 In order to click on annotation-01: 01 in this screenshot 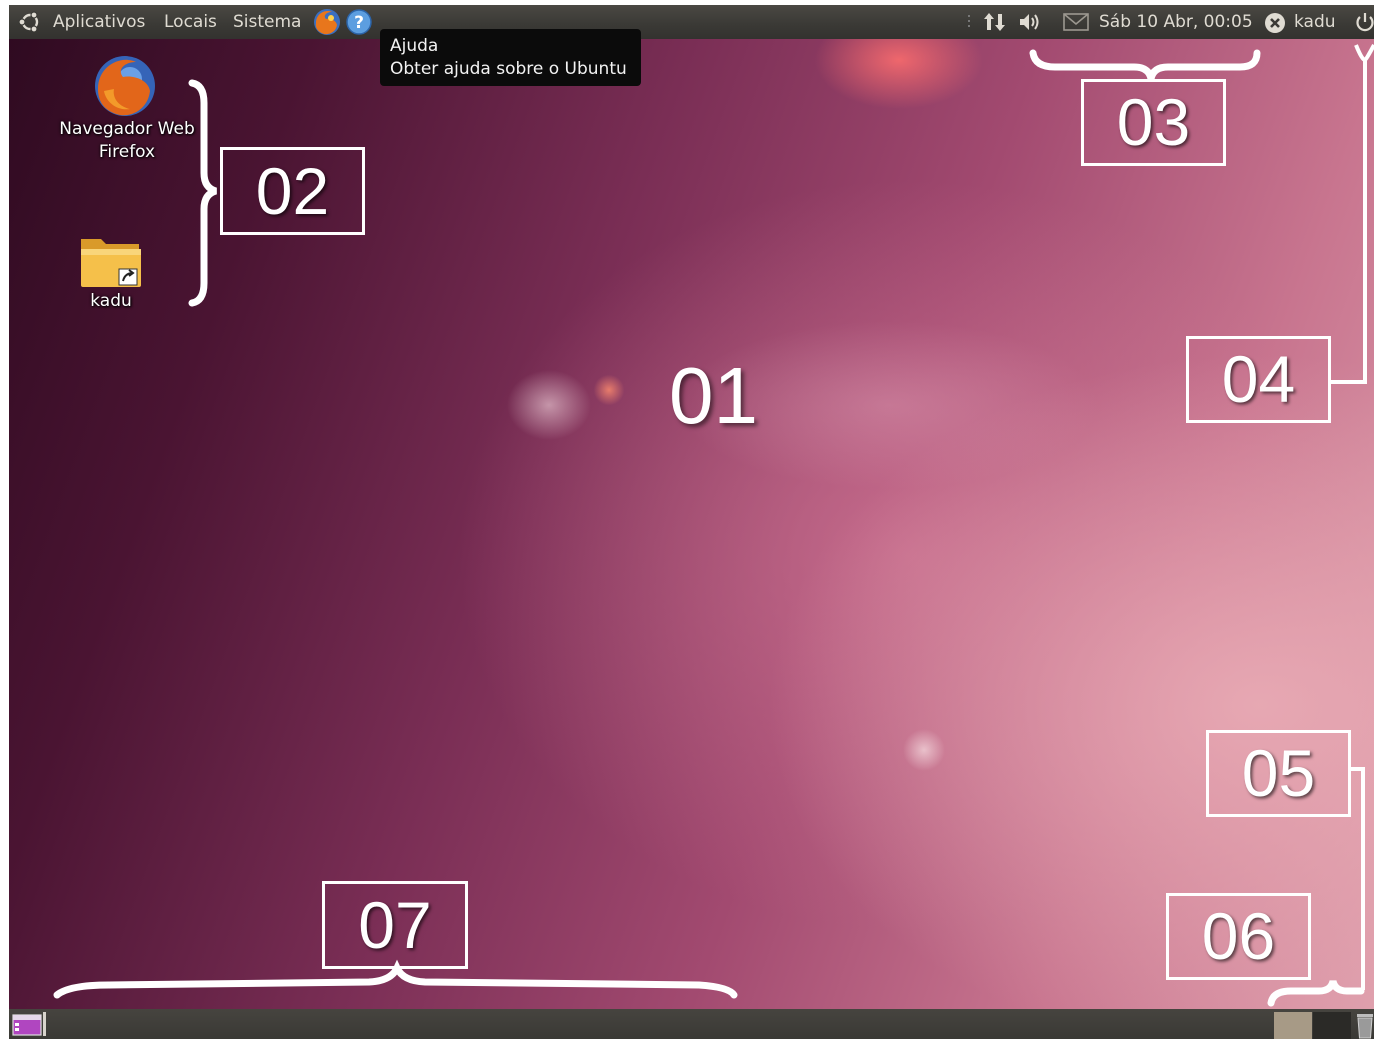, I will do `click(713, 395)`.